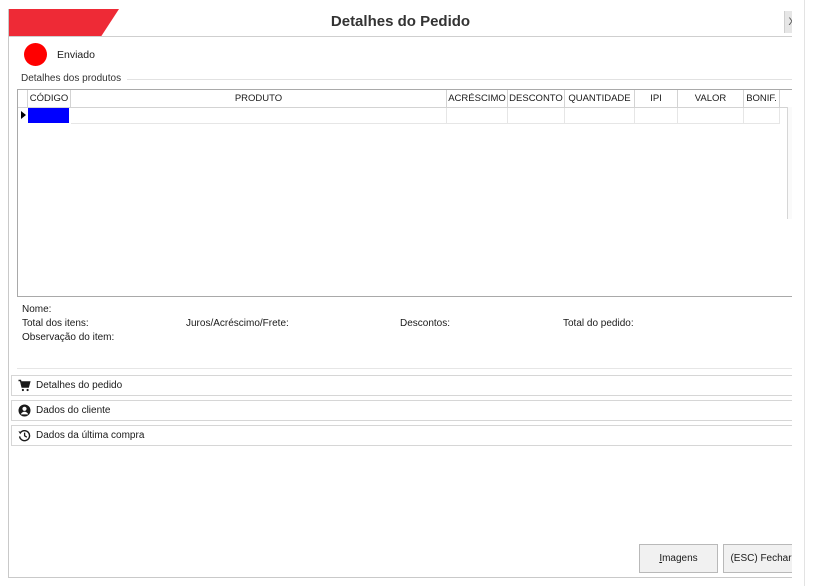 The width and height of the screenshot is (819, 586). I want to click on cart-icon, so click(24, 385).